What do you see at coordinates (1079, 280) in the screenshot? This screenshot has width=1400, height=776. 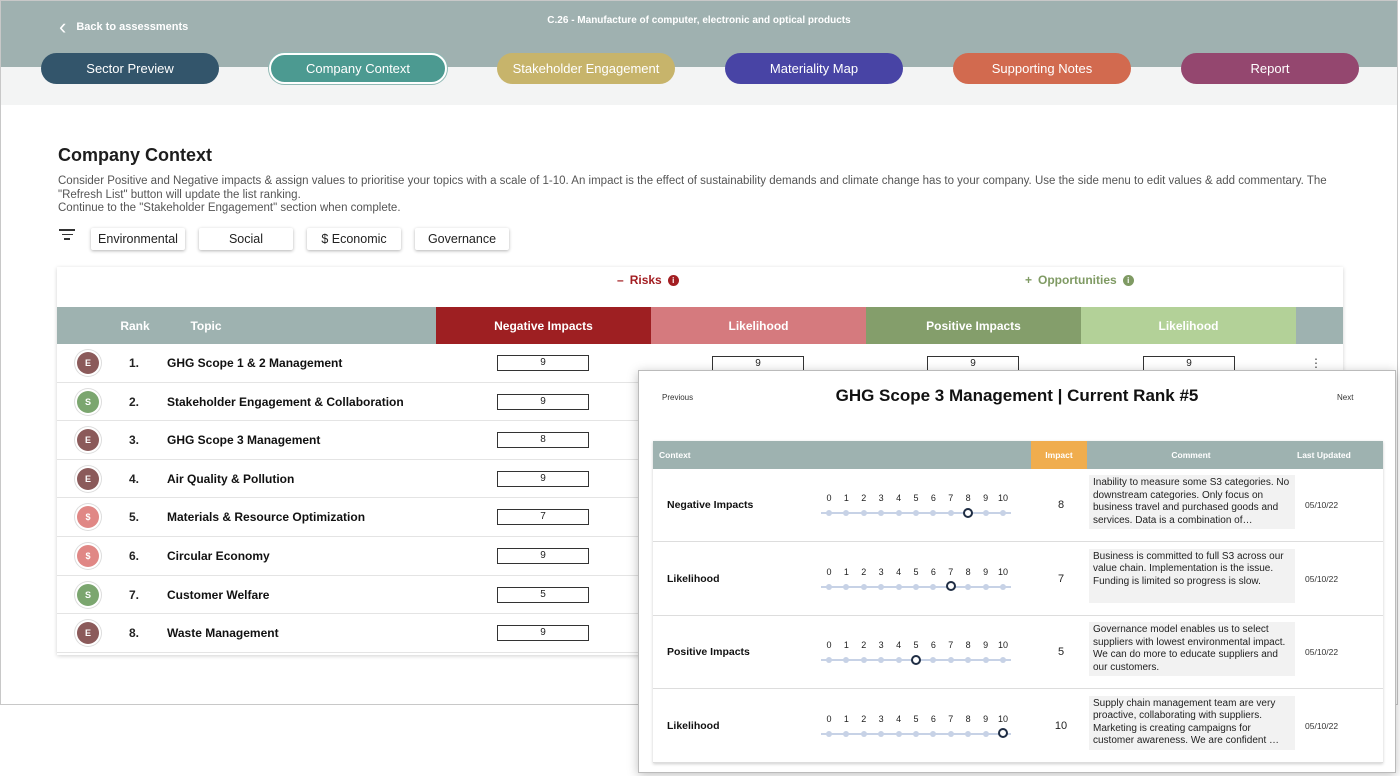 I see `opportunities-section-label: + Opportunities i` at bounding box center [1079, 280].